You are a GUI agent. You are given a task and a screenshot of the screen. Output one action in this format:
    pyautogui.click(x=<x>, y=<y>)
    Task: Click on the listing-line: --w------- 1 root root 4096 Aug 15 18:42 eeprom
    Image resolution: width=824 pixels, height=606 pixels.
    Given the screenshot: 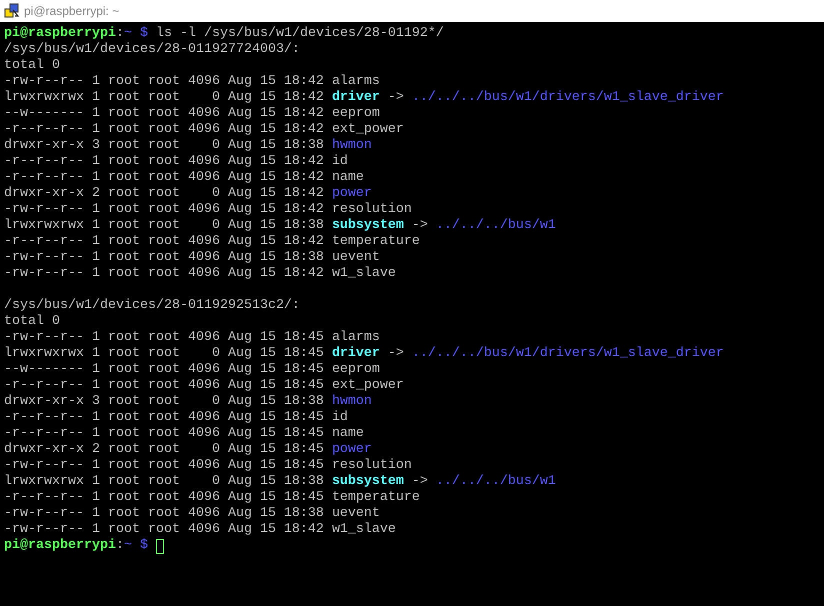 What is the action you would take?
    pyautogui.click(x=192, y=114)
    